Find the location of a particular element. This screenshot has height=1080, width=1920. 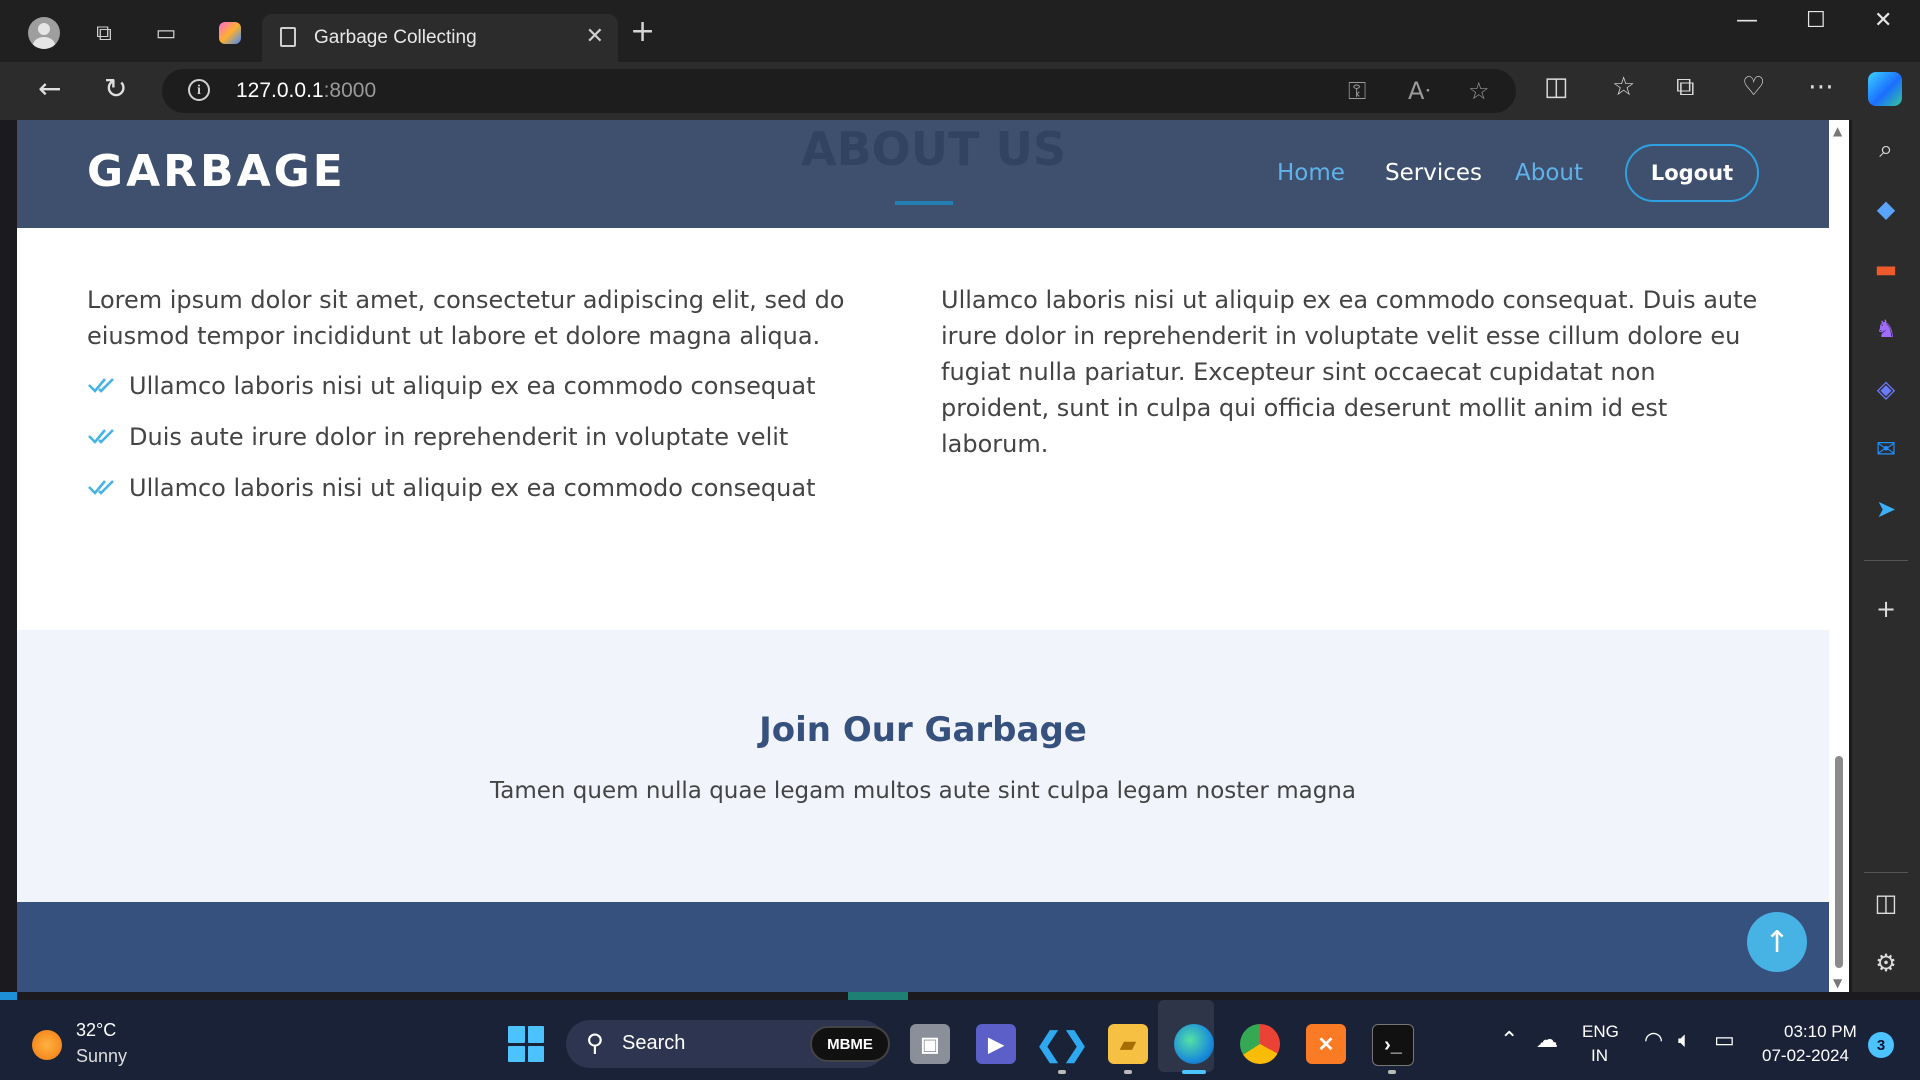

teams-icon: ▶ is located at coordinates (996, 1044).